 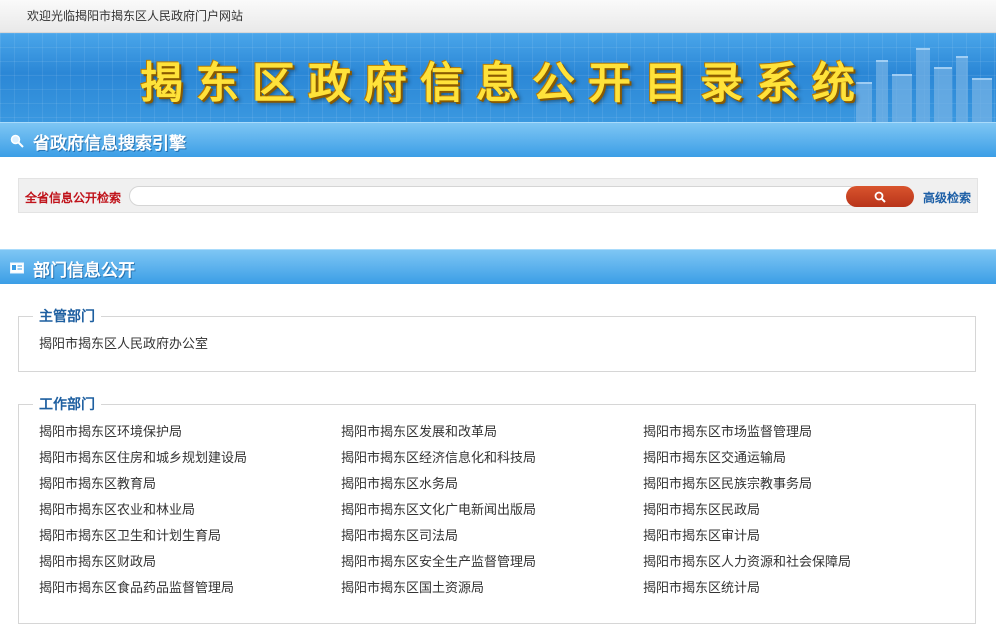 I want to click on search-section-title: 省政府信息搜索引擎, so click(x=109, y=144).